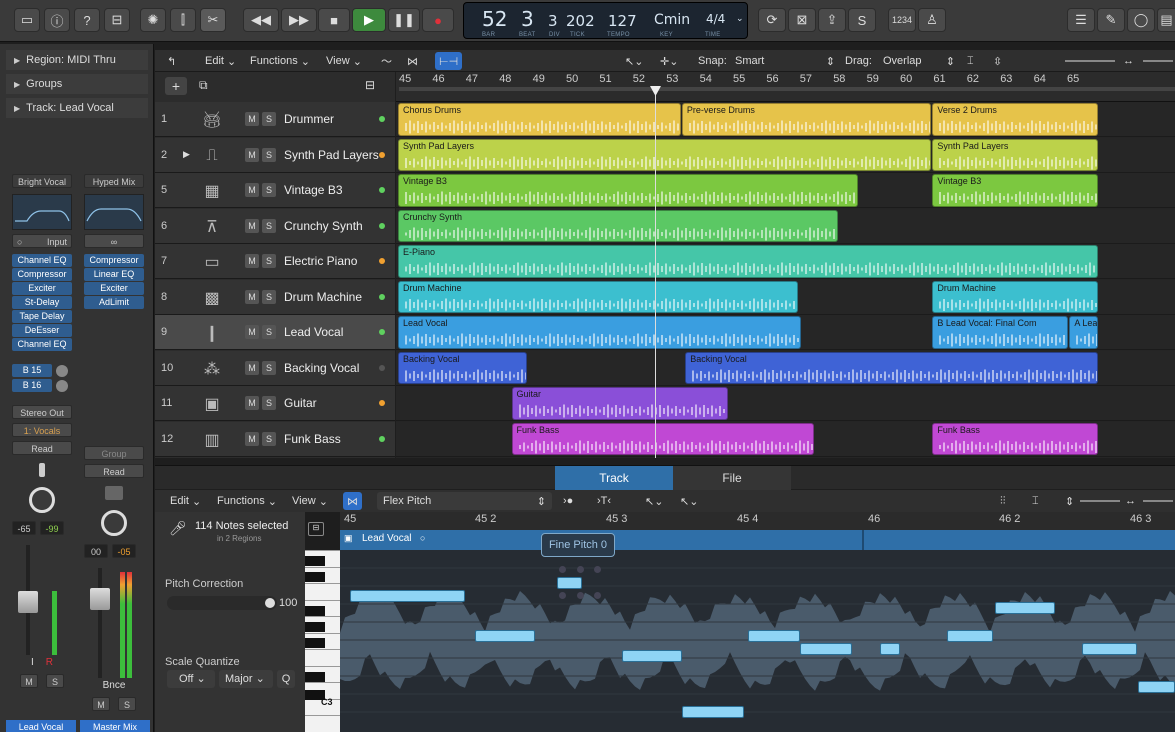  Describe the element at coordinates (310, 501) in the screenshot. I see `editor-view-menu: View ⌄` at that location.